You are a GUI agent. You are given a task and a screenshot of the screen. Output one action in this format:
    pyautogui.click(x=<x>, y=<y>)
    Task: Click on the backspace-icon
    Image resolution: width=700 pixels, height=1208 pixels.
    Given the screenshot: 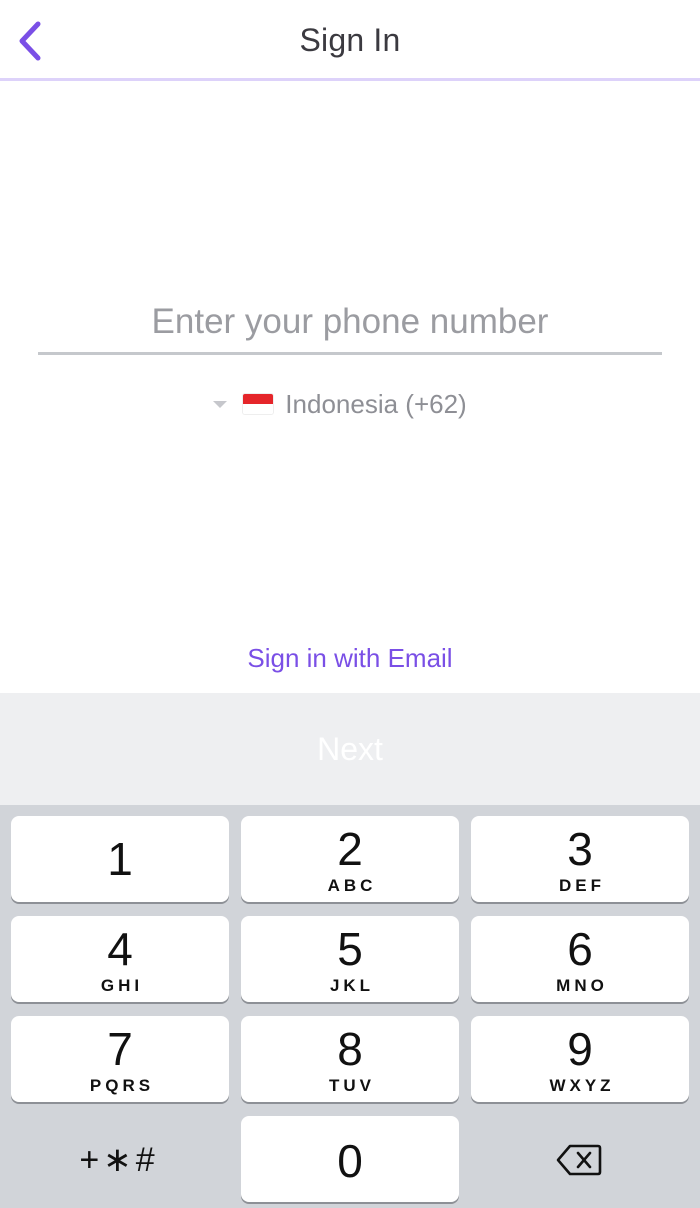 What is the action you would take?
    pyautogui.click(x=579, y=1160)
    